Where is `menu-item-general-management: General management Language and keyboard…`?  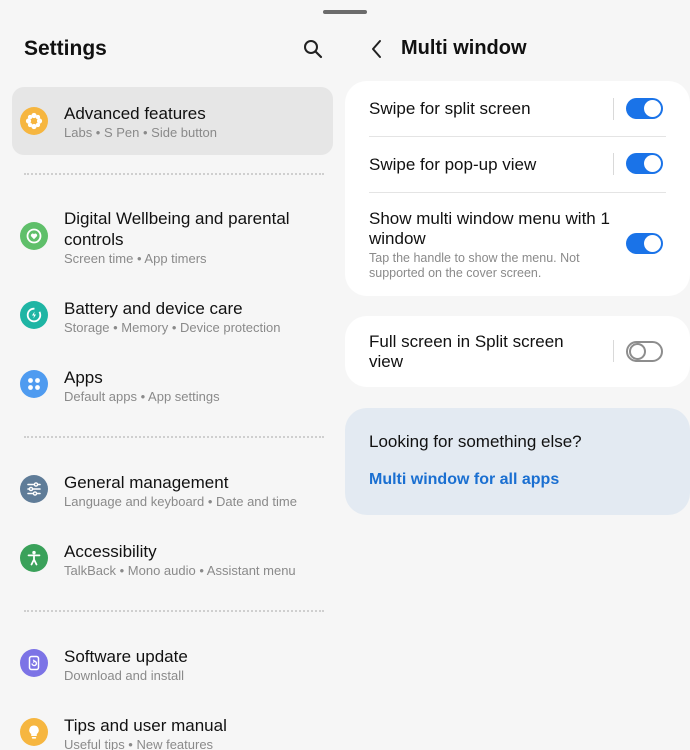
menu-item-general-management: General management Language and keyboard… is located at coordinates (172, 491).